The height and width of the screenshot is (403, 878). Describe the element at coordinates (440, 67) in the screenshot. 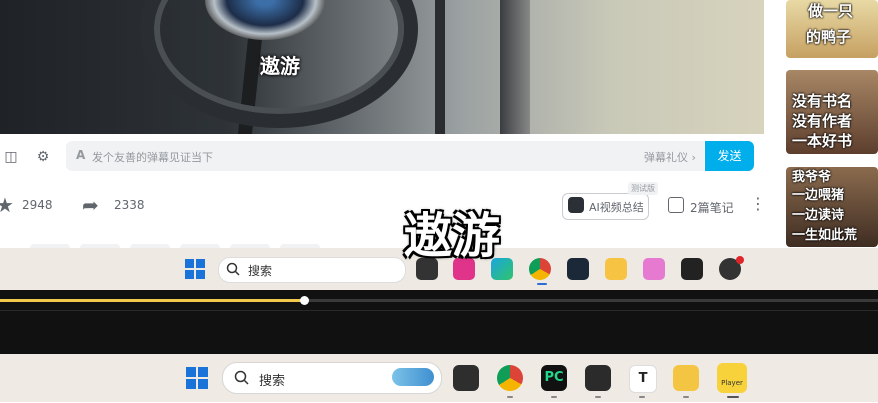

I see `stove-grate` at that location.